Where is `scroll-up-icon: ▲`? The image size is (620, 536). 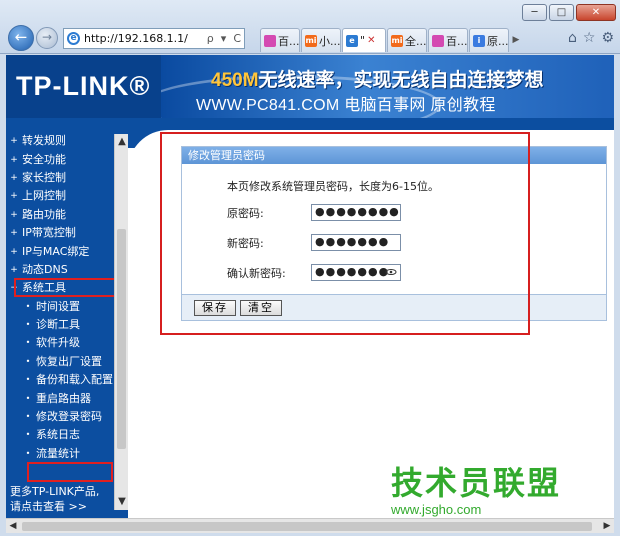 scroll-up-icon: ▲ is located at coordinates (122, 142).